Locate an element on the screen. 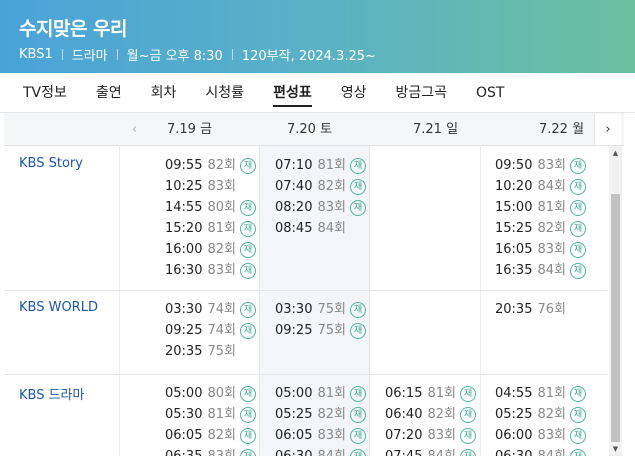  slot-time: 16:35 is located at coordinates (514, 270).